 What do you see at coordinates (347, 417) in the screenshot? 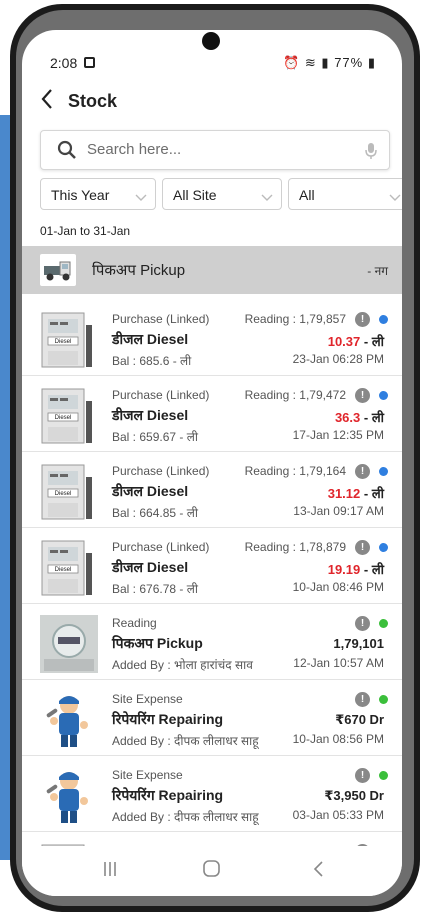
I see `amount-value: 36.3` at bounding box center [347, 417].